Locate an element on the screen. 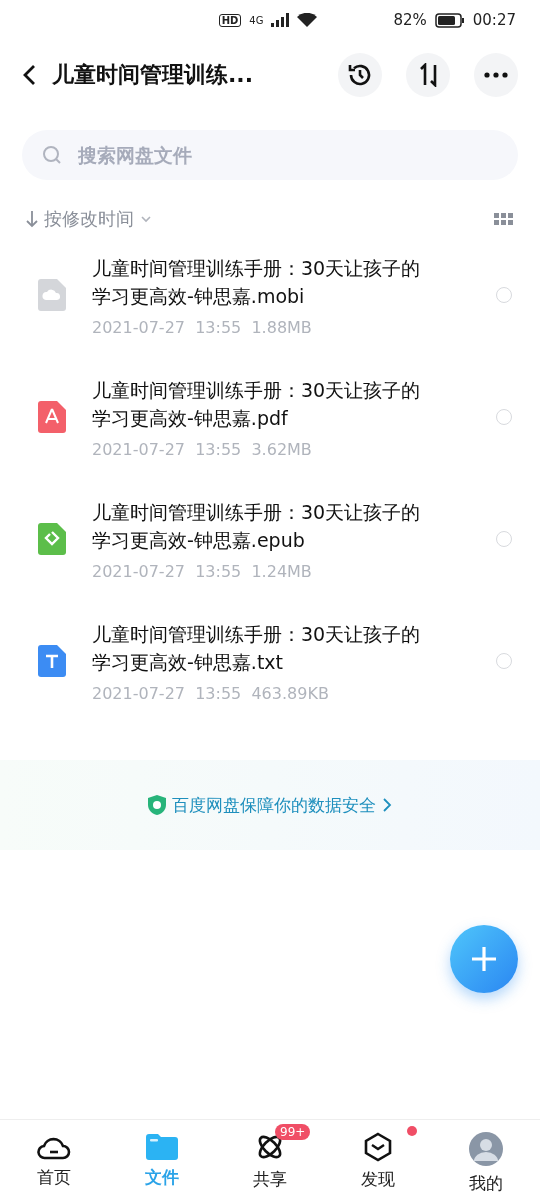 The image size is (540, 1200). history-icon is located at coordinates (360, 75).